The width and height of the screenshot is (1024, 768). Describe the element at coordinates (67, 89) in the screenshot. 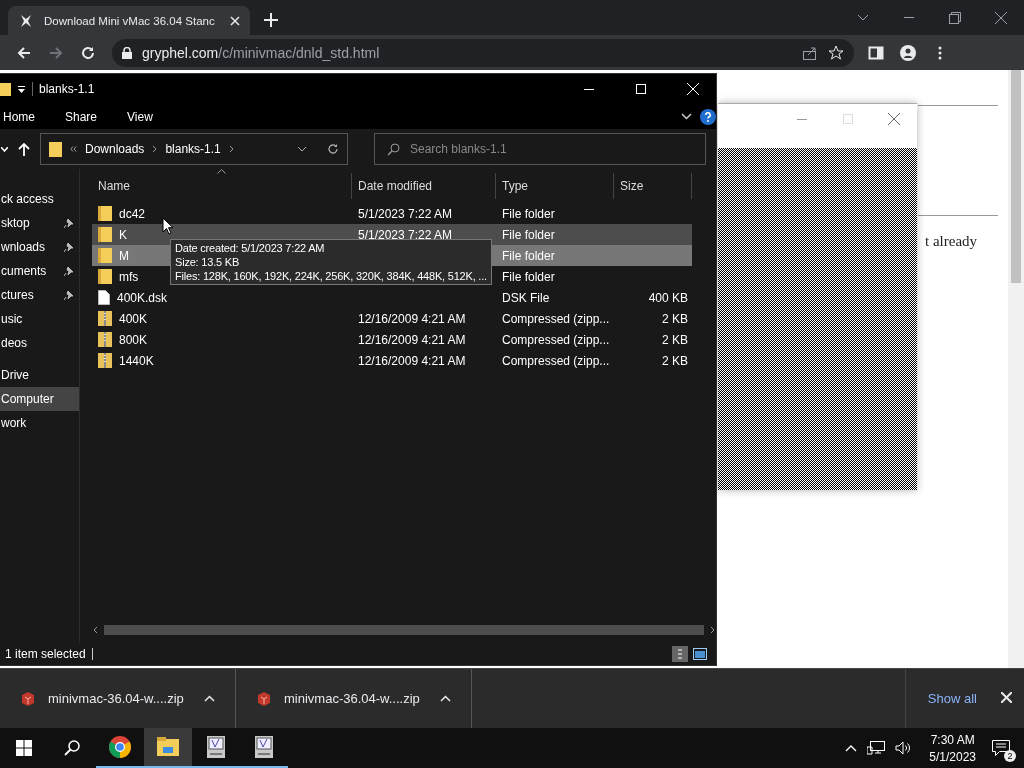

I see `window-title: blanks-1.1` at that location.